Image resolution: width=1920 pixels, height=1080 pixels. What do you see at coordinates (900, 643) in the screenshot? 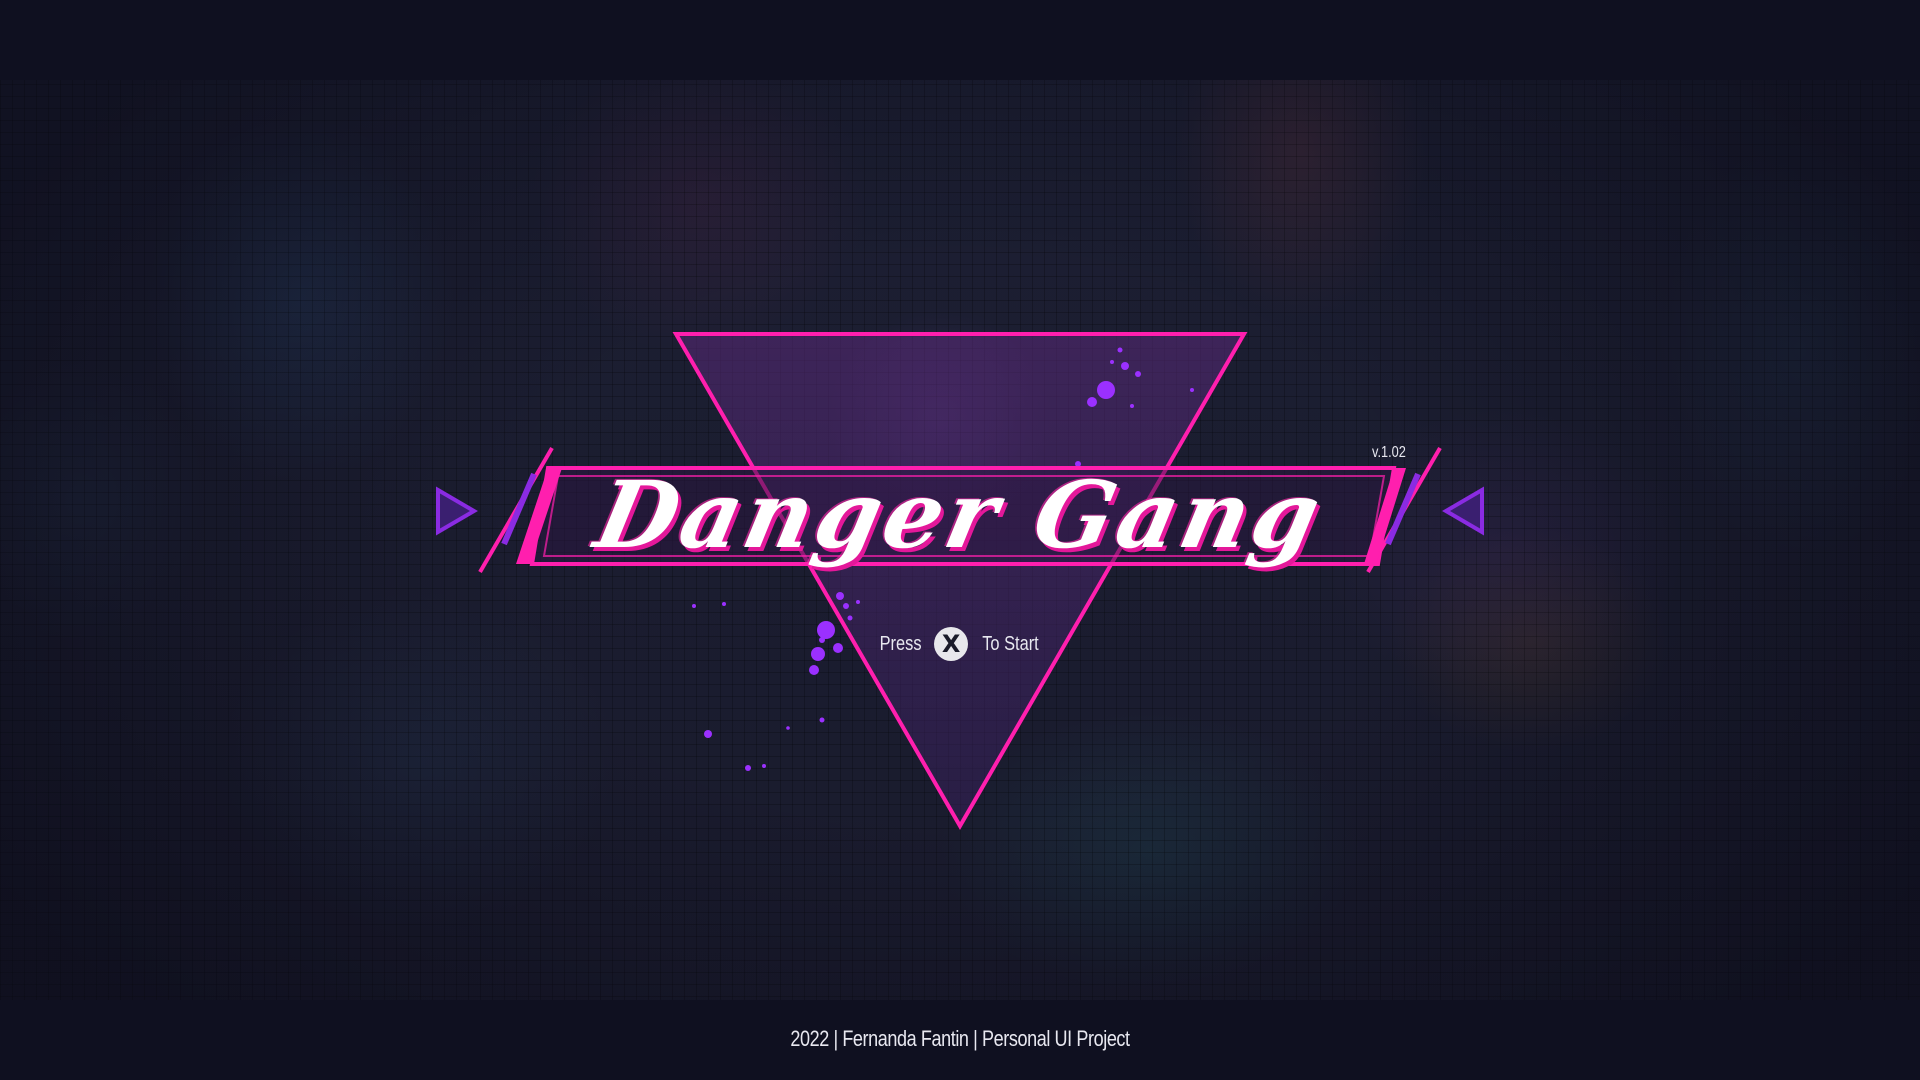
I see `press-label: Press` at bounding box center [900, 643].